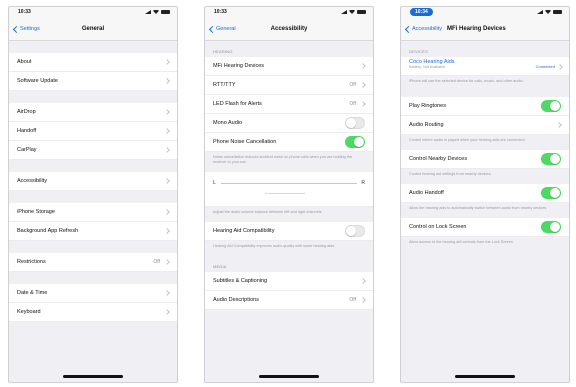 The image size is (576, 387). What do you see at coordinates (93, 131) in the screenshot?
I see `row-handoff: Handoff` at bounding box center [93, 131].